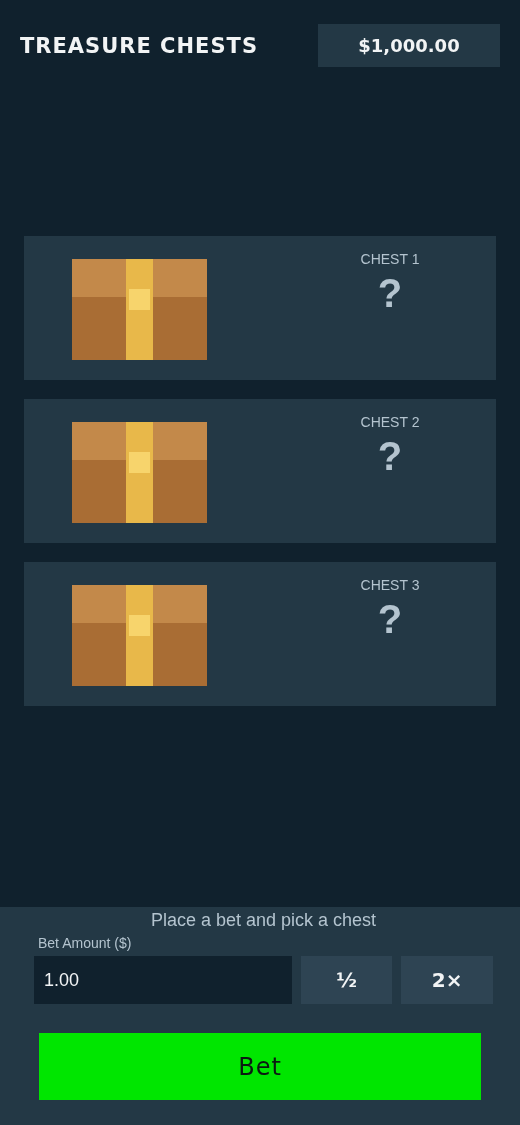 The height and width of the screenshot is (1125, 520). I want to click on bet-amount-label: Bet Amount ($), so click(85, 943).